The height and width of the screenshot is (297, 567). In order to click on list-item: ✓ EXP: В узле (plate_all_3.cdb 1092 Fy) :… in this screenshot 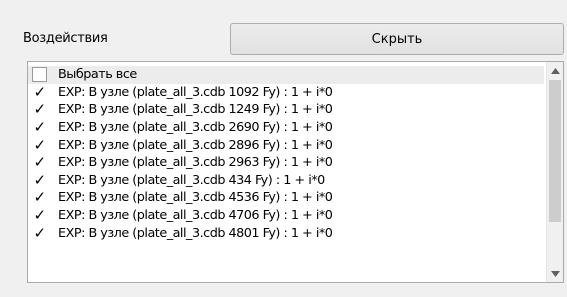, I will do `click(286, 93)`.